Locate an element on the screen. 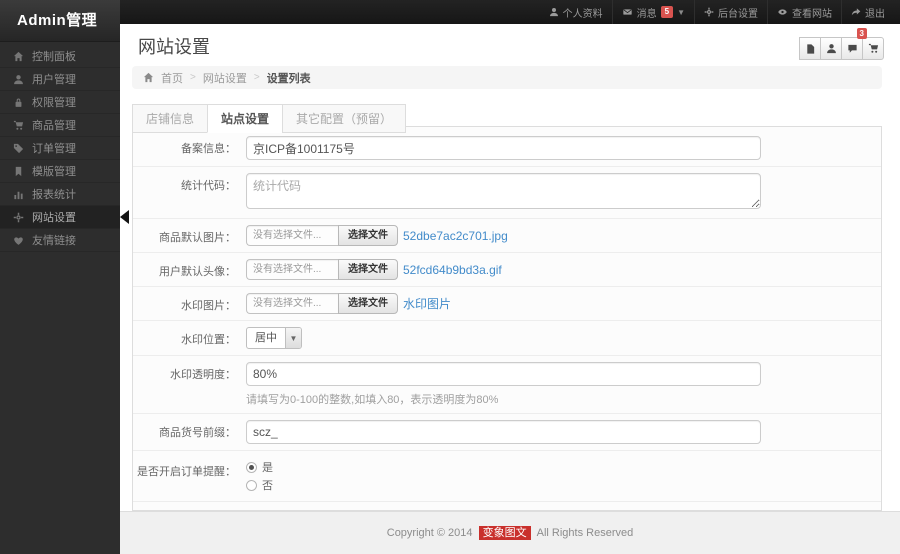  watermark-image-label: 水印图片： is located at coordinates (208, 306).